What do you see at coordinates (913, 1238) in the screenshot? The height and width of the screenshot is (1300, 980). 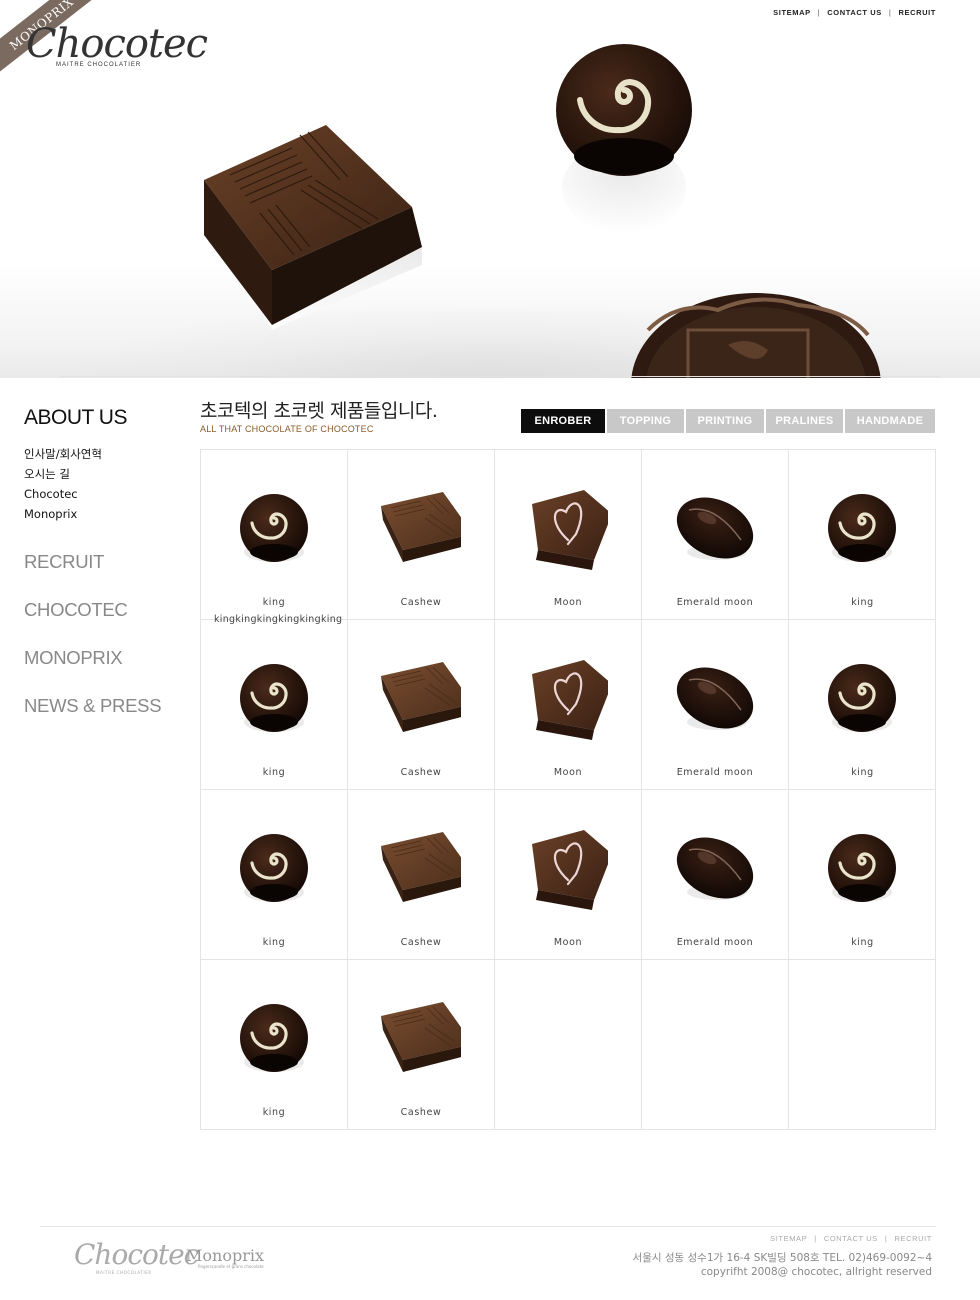 I see `footer-recruit-link: RECRUIT` at bounding box center [913, 1238].